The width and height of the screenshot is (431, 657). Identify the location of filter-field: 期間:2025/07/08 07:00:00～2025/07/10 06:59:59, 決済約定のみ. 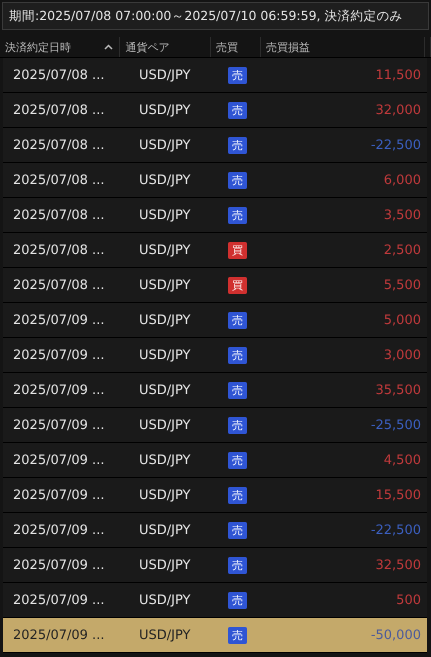
(215, 16).